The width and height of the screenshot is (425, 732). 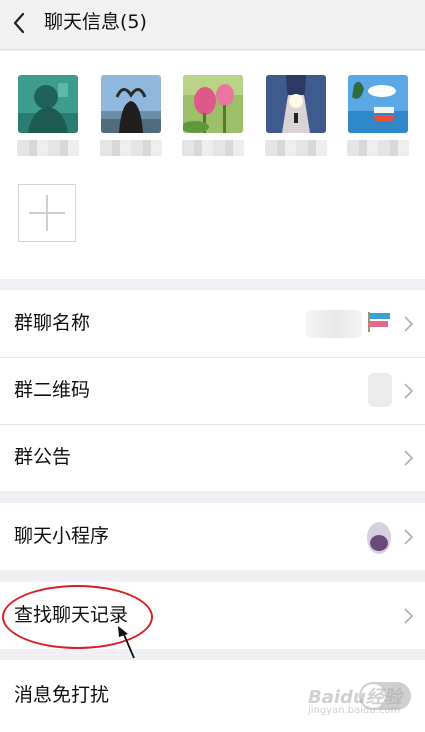 I want to click on group-name-label: 群聊名称, so click(x=52, y=323).